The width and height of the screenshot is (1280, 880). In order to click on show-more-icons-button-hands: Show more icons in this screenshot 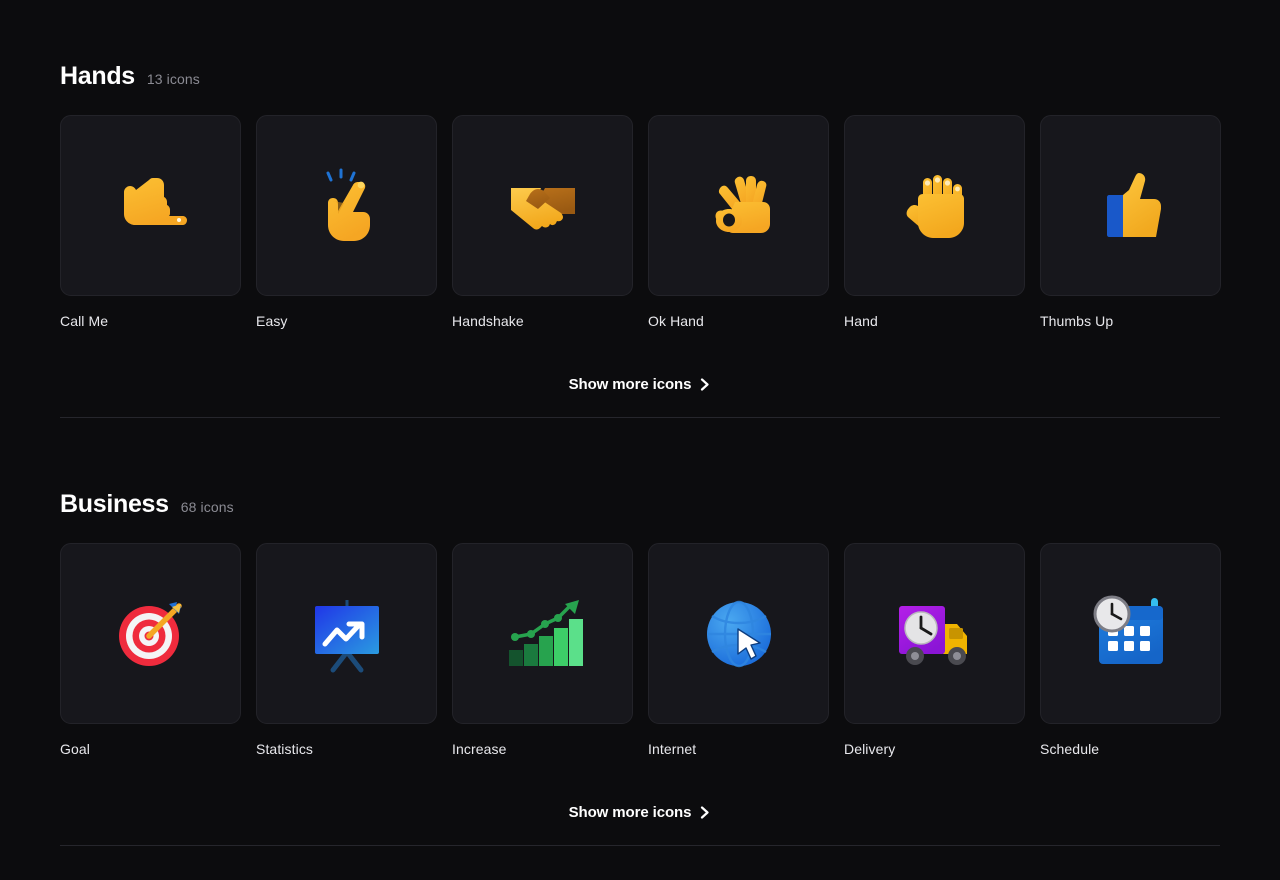, I will do `click(640, 384)`.